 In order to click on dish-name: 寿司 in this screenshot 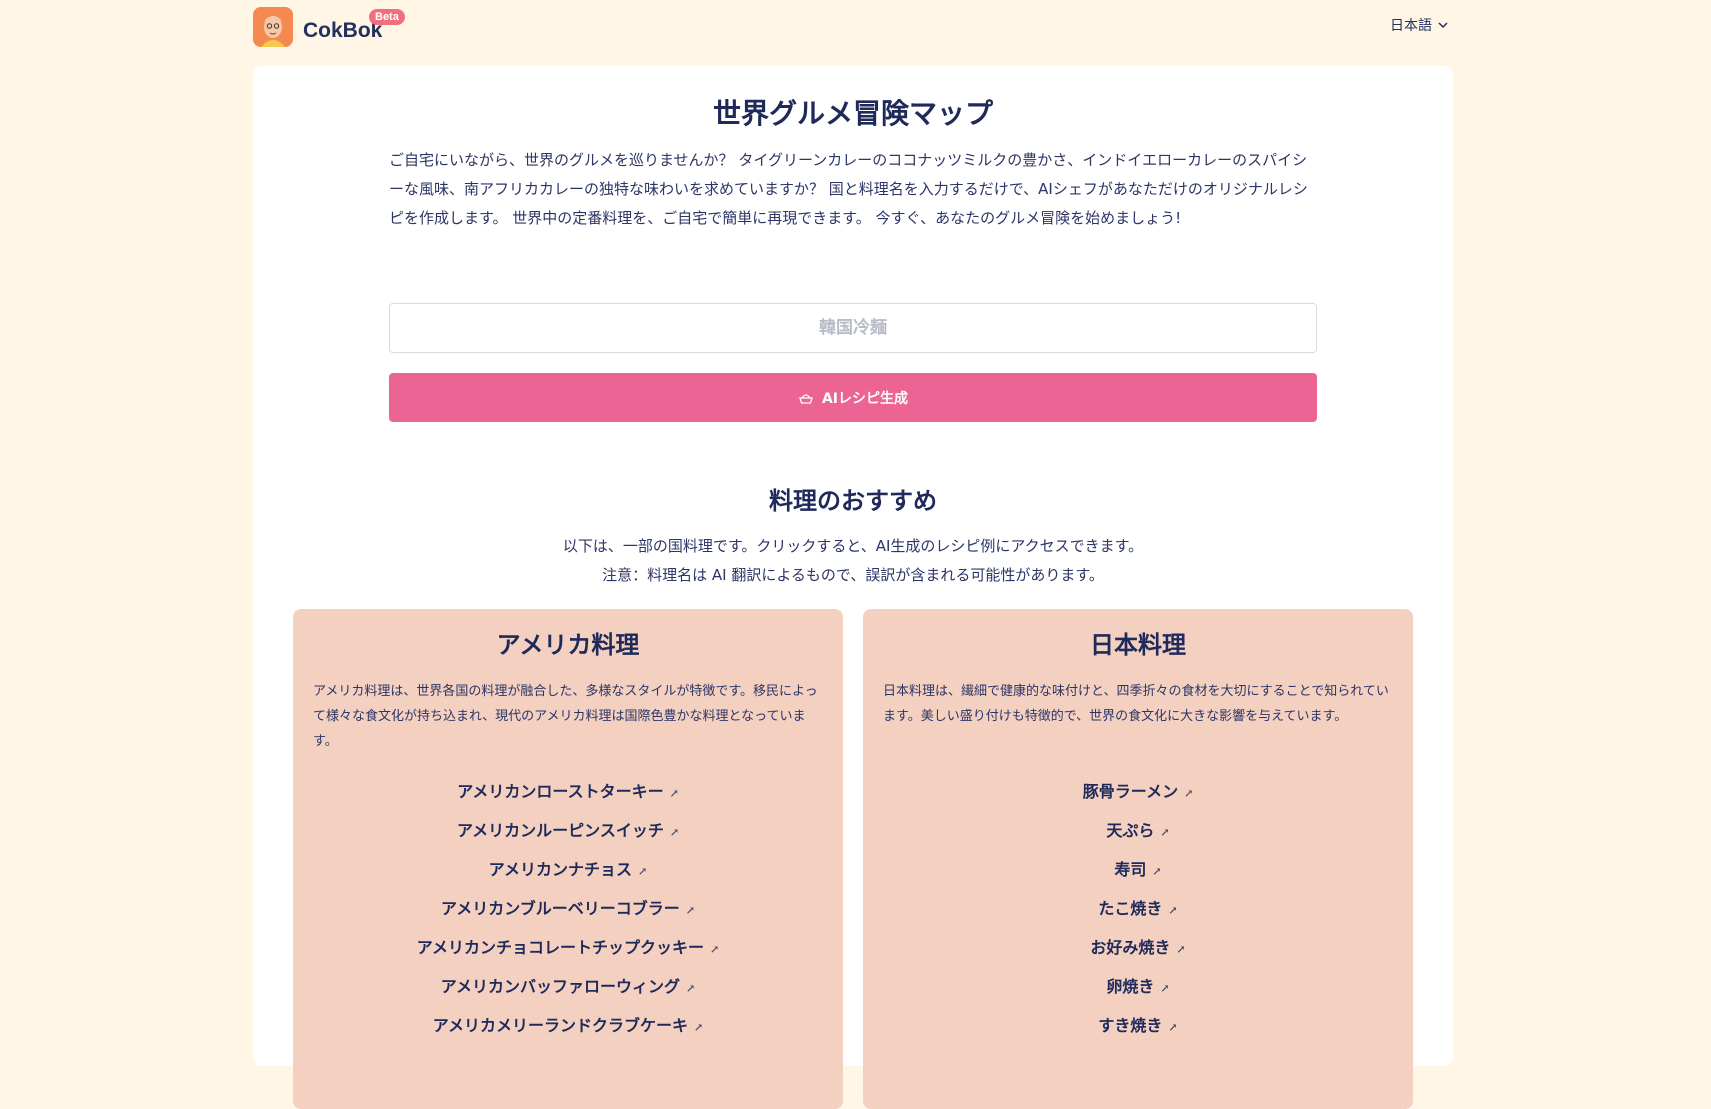, I will do `click(1130, 869)`.